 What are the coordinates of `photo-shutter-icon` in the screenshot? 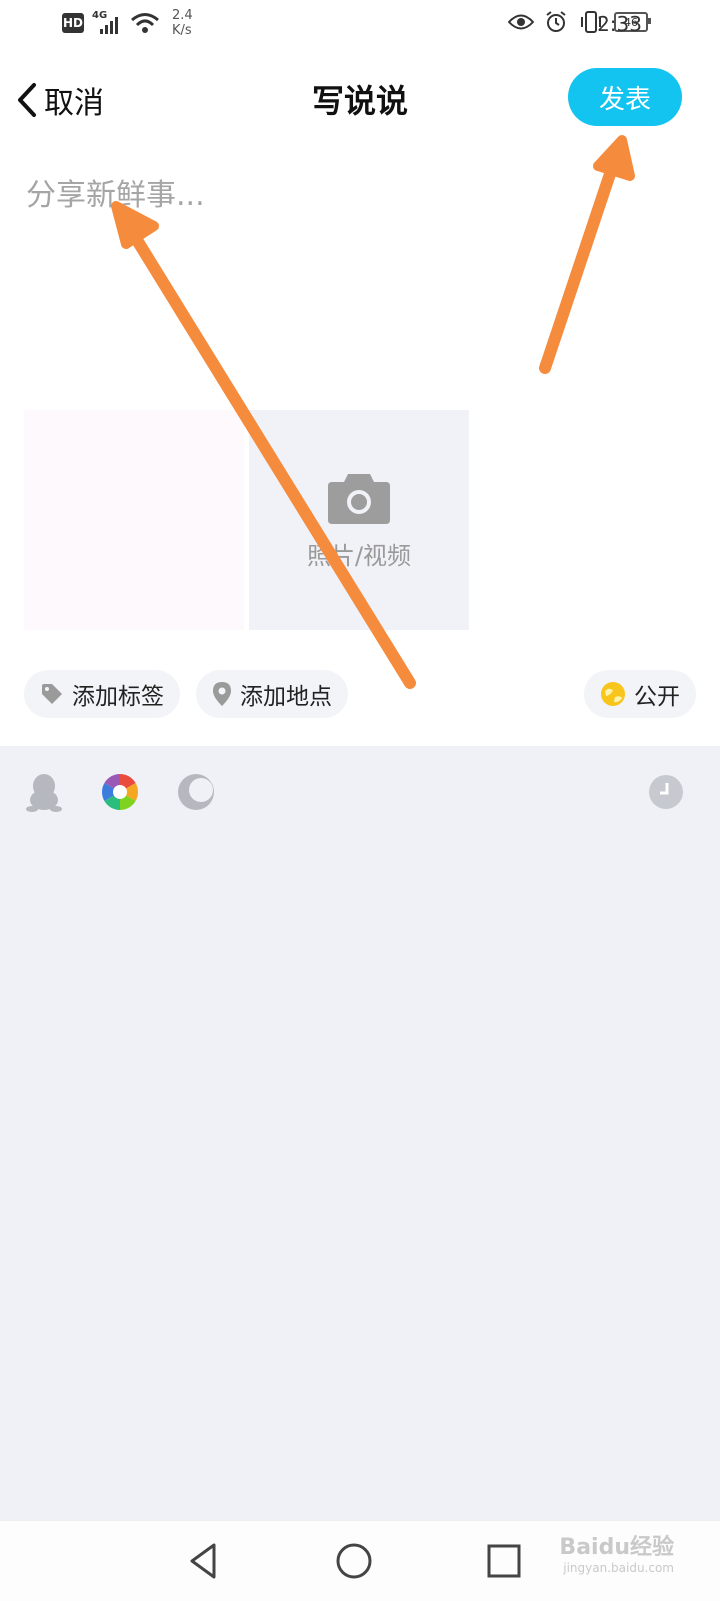 It's located at (120, 792).